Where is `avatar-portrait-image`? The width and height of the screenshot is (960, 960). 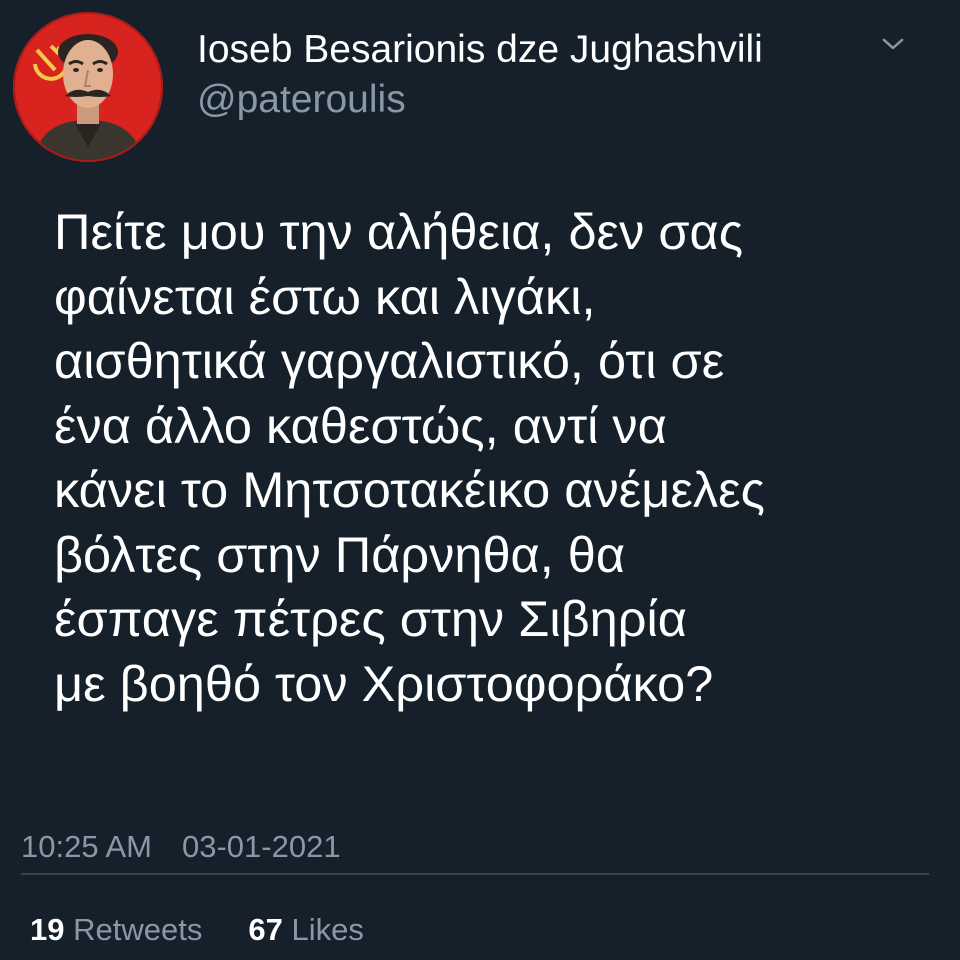
avatar-portrait-image is located at coordinates (88, 87).